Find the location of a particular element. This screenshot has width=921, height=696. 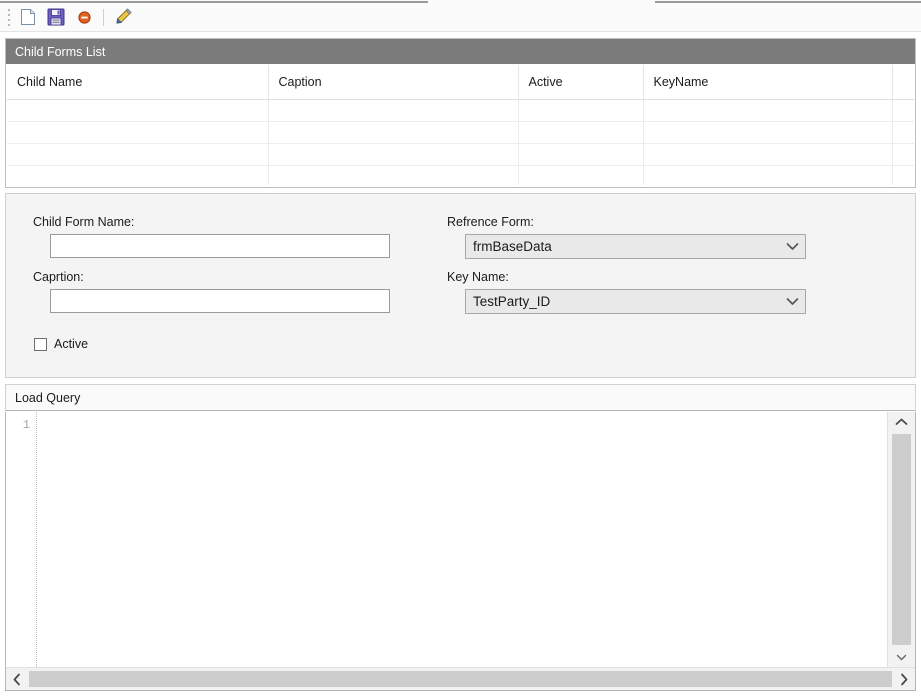

editor-vertical-scrollbar is located at coordinates (901, 539).